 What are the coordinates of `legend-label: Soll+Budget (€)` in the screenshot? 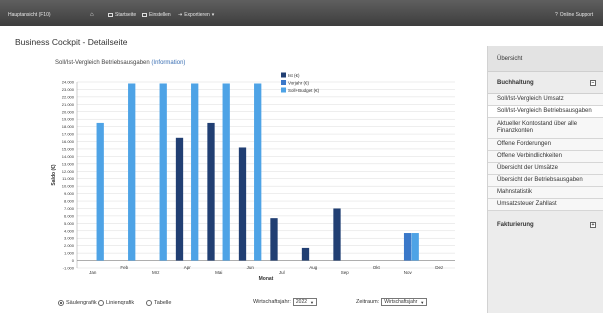 It's located at (304, 90).